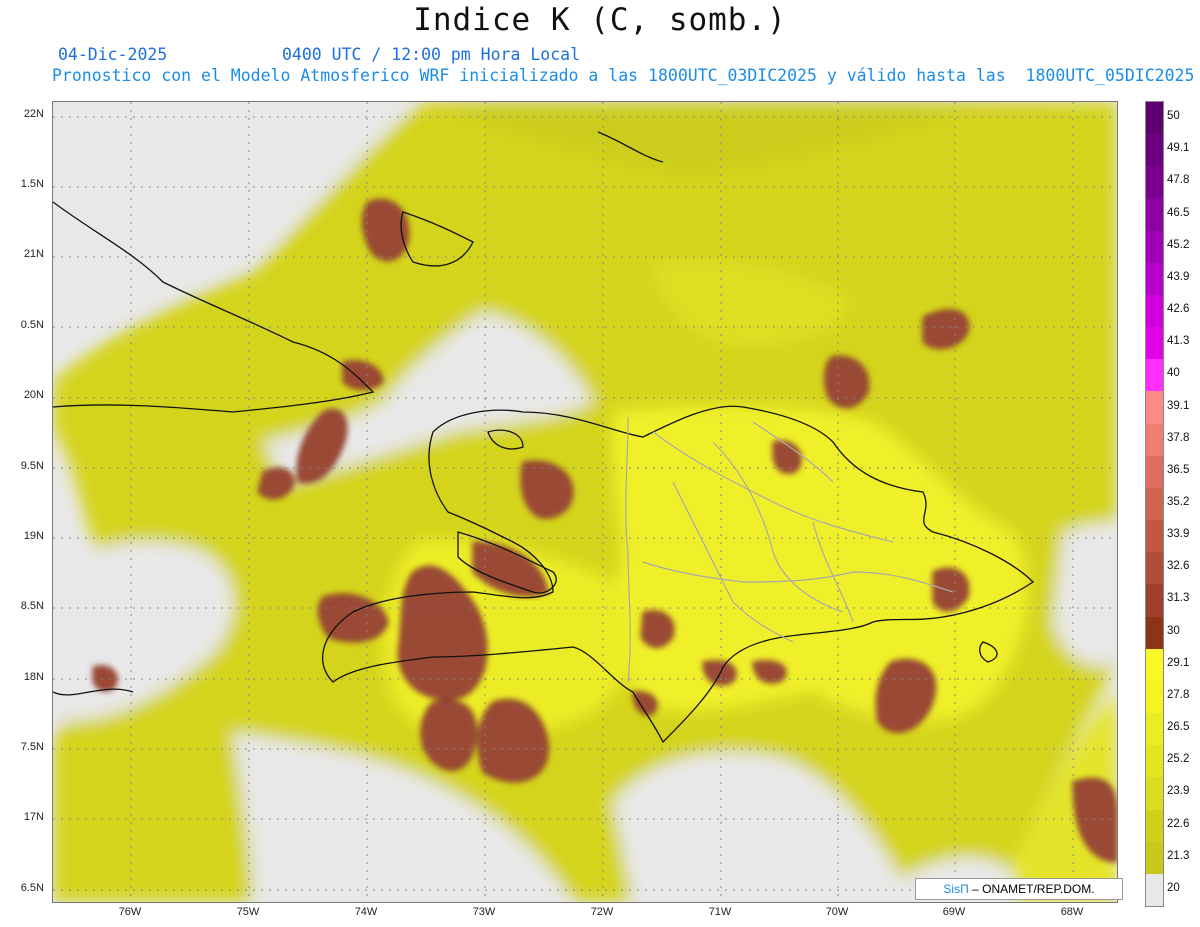  Describe the element at coordinates (1178, 469) in the screenshot. I see `colorbar-label: 36.5` at that location.